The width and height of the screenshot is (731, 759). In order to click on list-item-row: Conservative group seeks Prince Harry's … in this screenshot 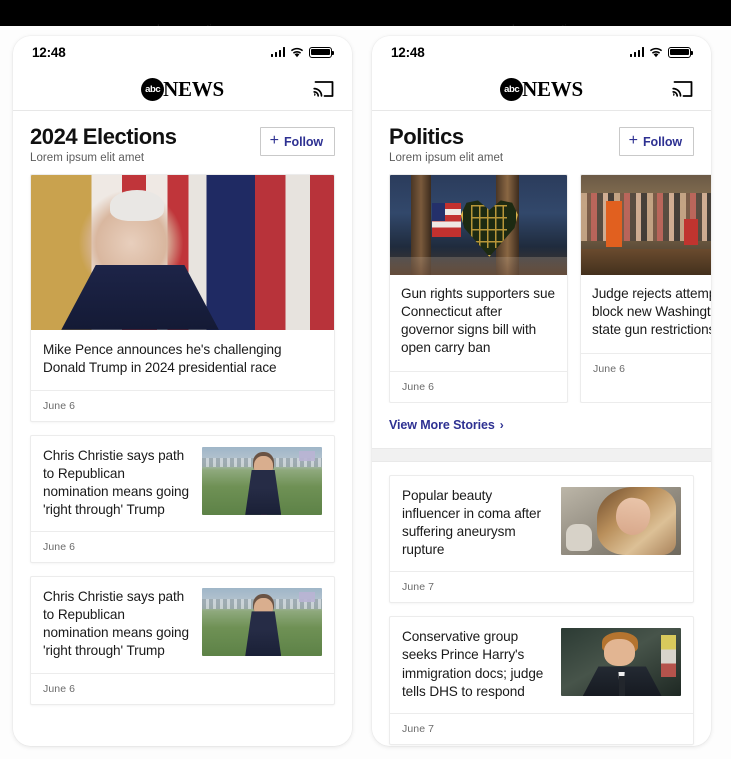, I will do `click(541, 664)`.